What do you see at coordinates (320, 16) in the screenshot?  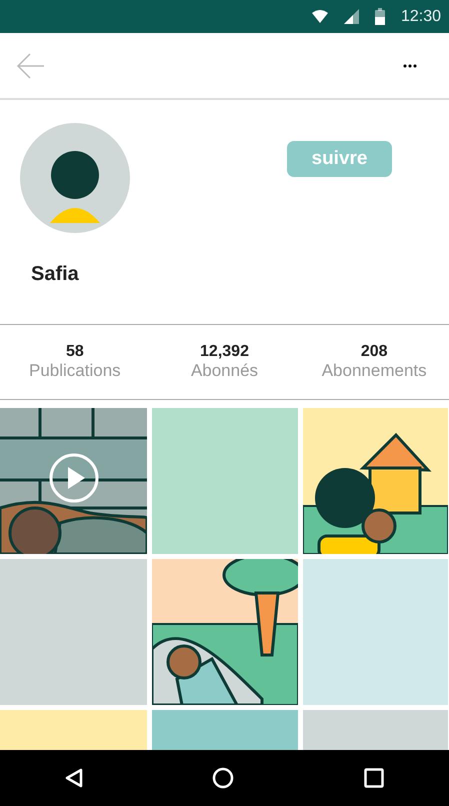 I see `wifi-icon` at bounding box center [320, 16].